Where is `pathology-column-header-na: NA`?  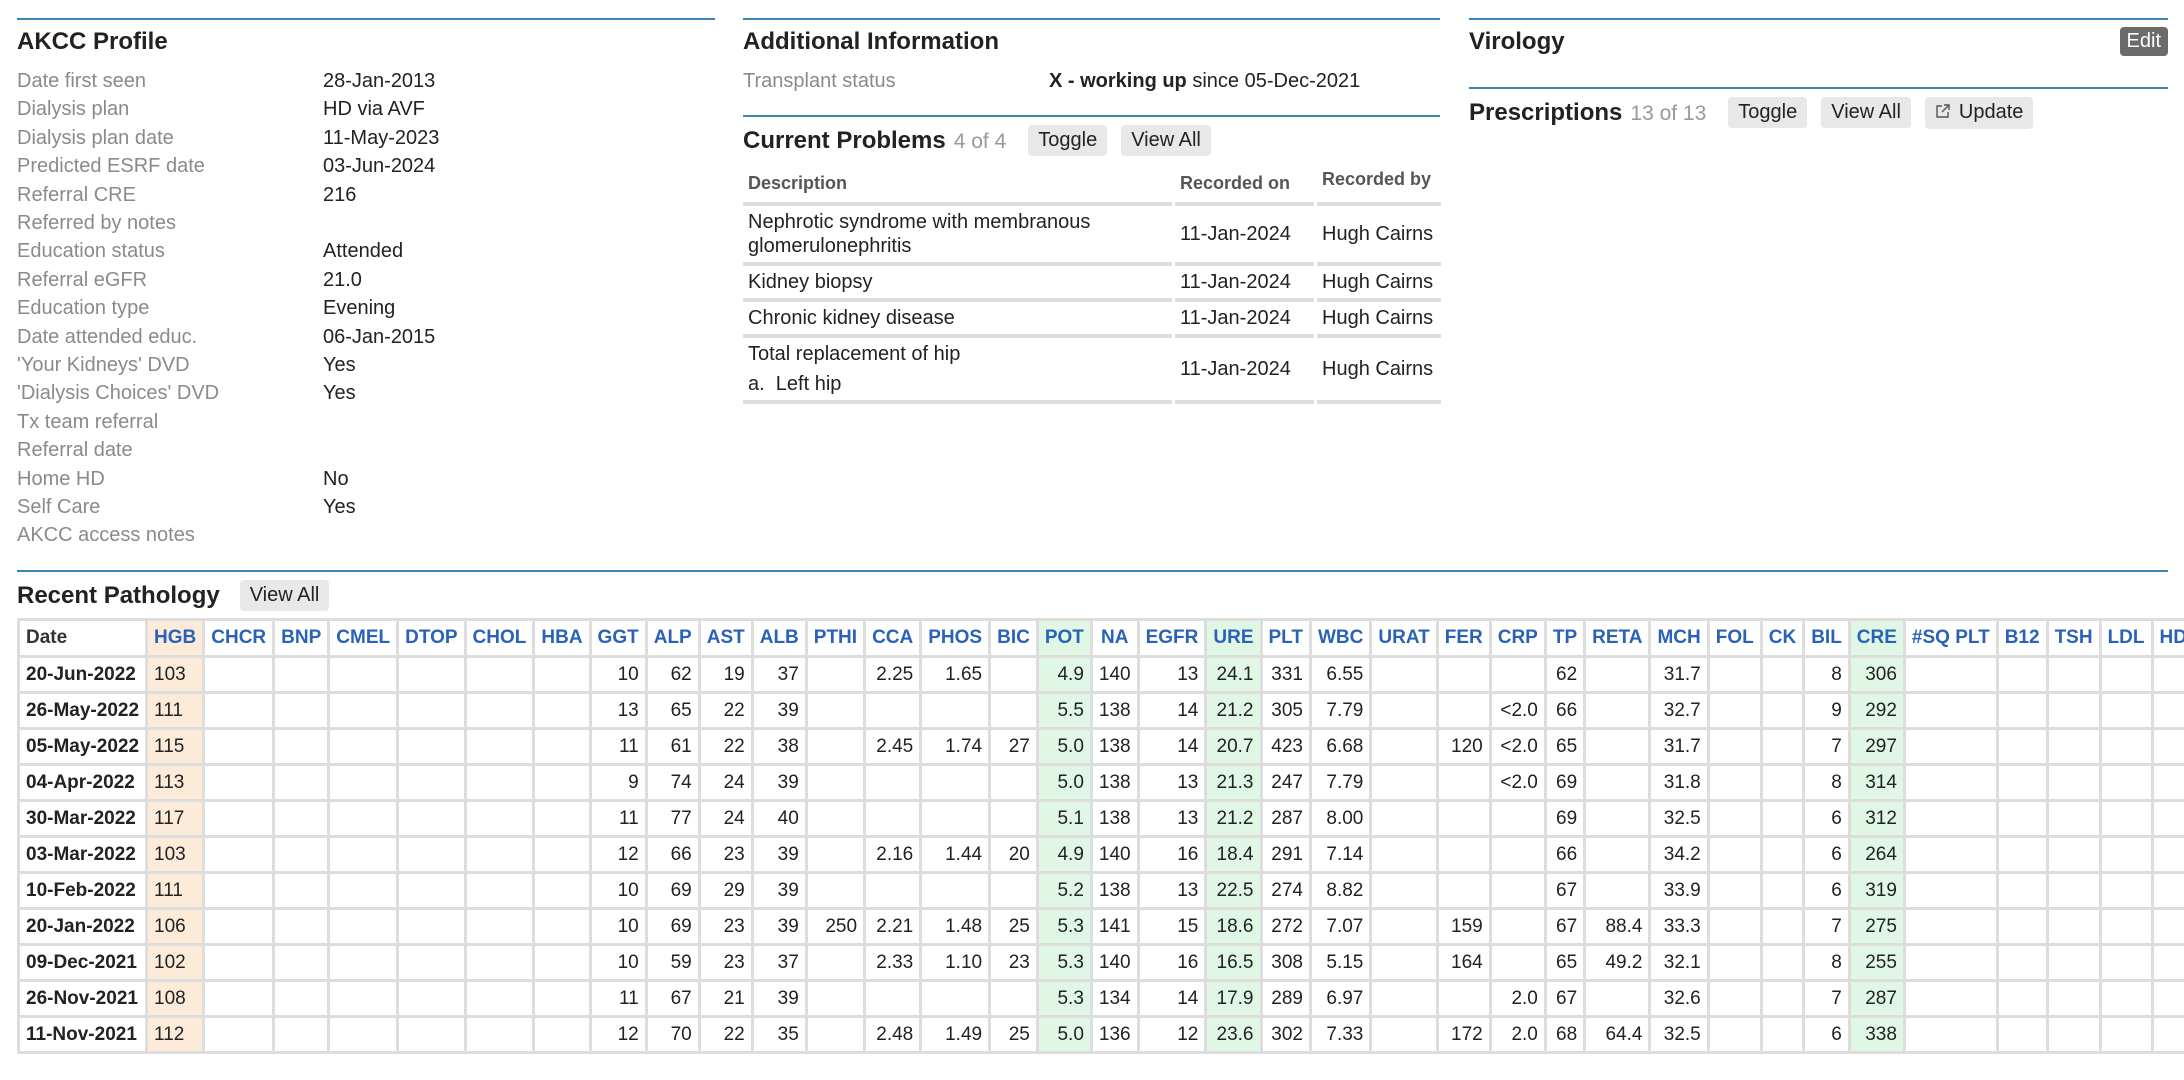
pathology-column-header-na: NA is located at coordinates (1114, 638).